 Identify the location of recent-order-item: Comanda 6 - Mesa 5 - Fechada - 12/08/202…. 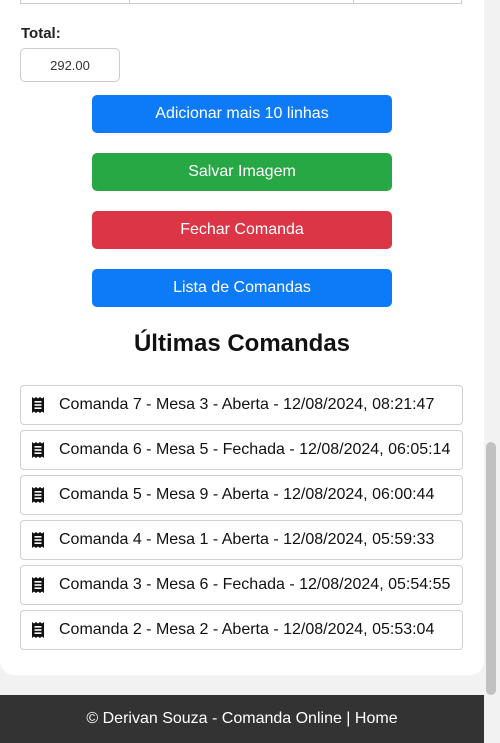
(241, 450).